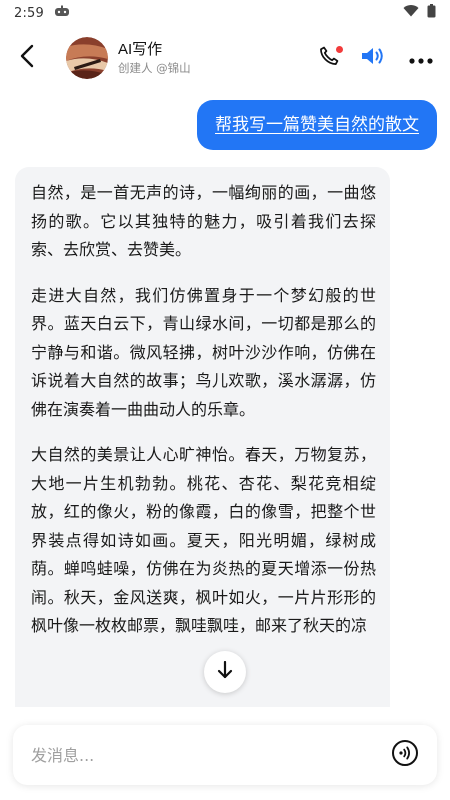 The image size is (450, 800). Describe the element at coordinates (154, 68) in the screenshot. I see `bot-creator: 创建人 @锦山` at that location.